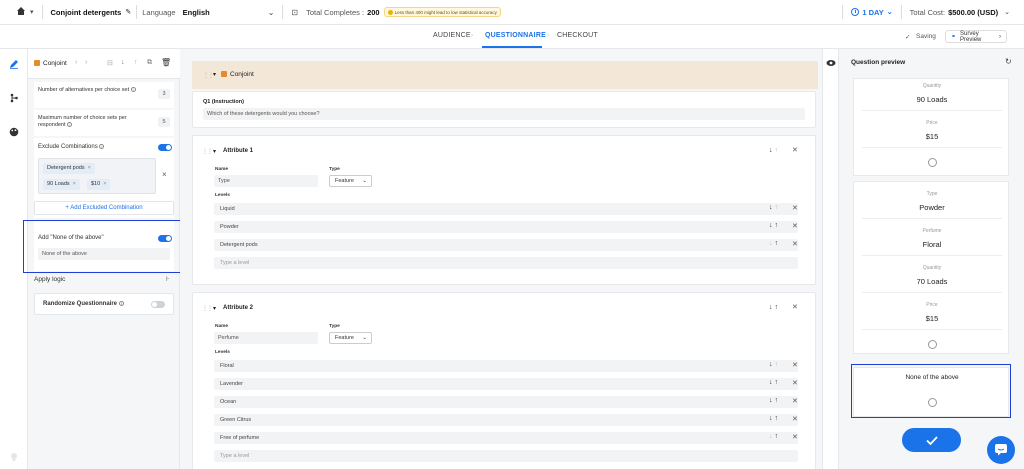 This screenshot has height=469, width=1024. I want to click on tab-audience: AUDIENCE, so click(452, 35).